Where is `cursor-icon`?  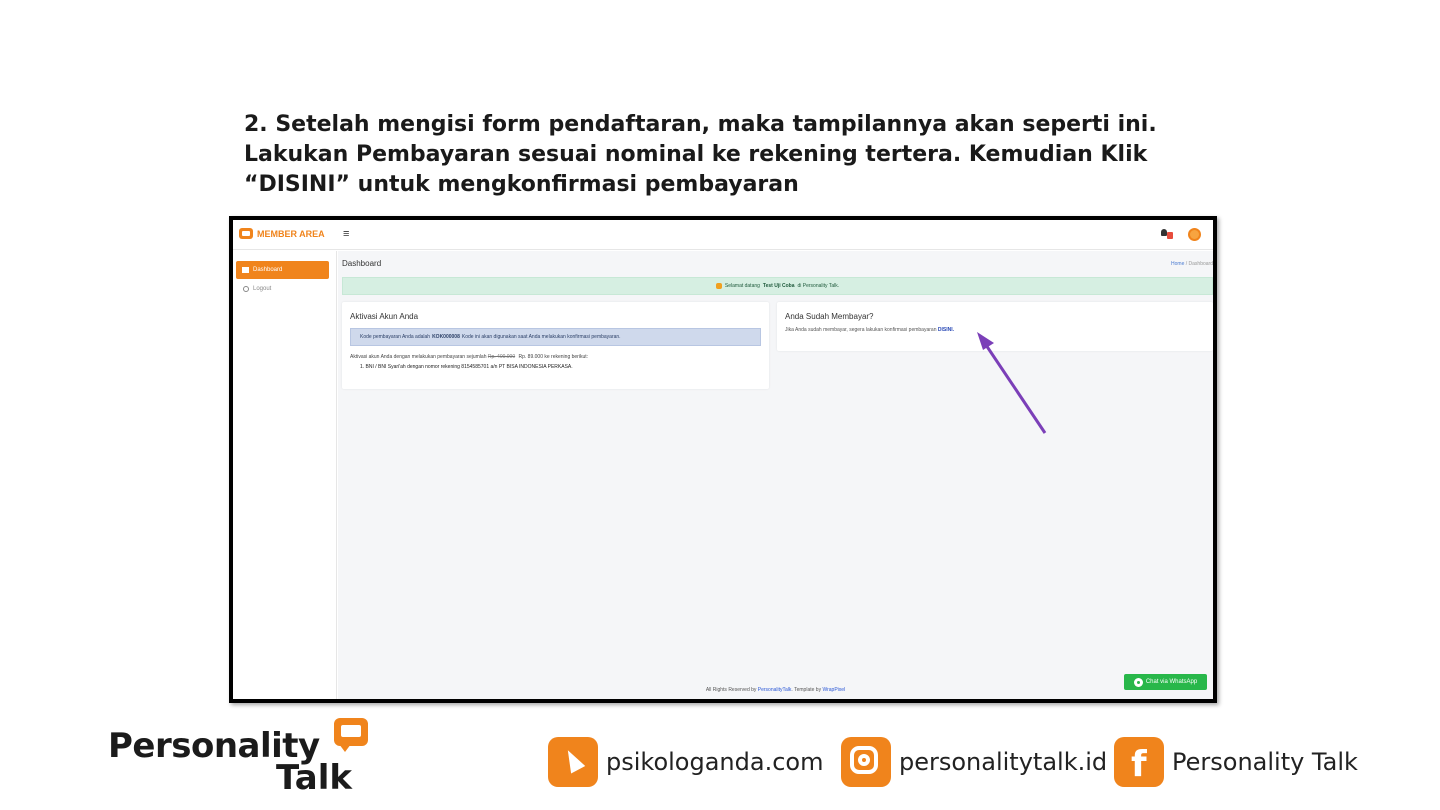
cursor-icon is located at coordinates (573, 762).